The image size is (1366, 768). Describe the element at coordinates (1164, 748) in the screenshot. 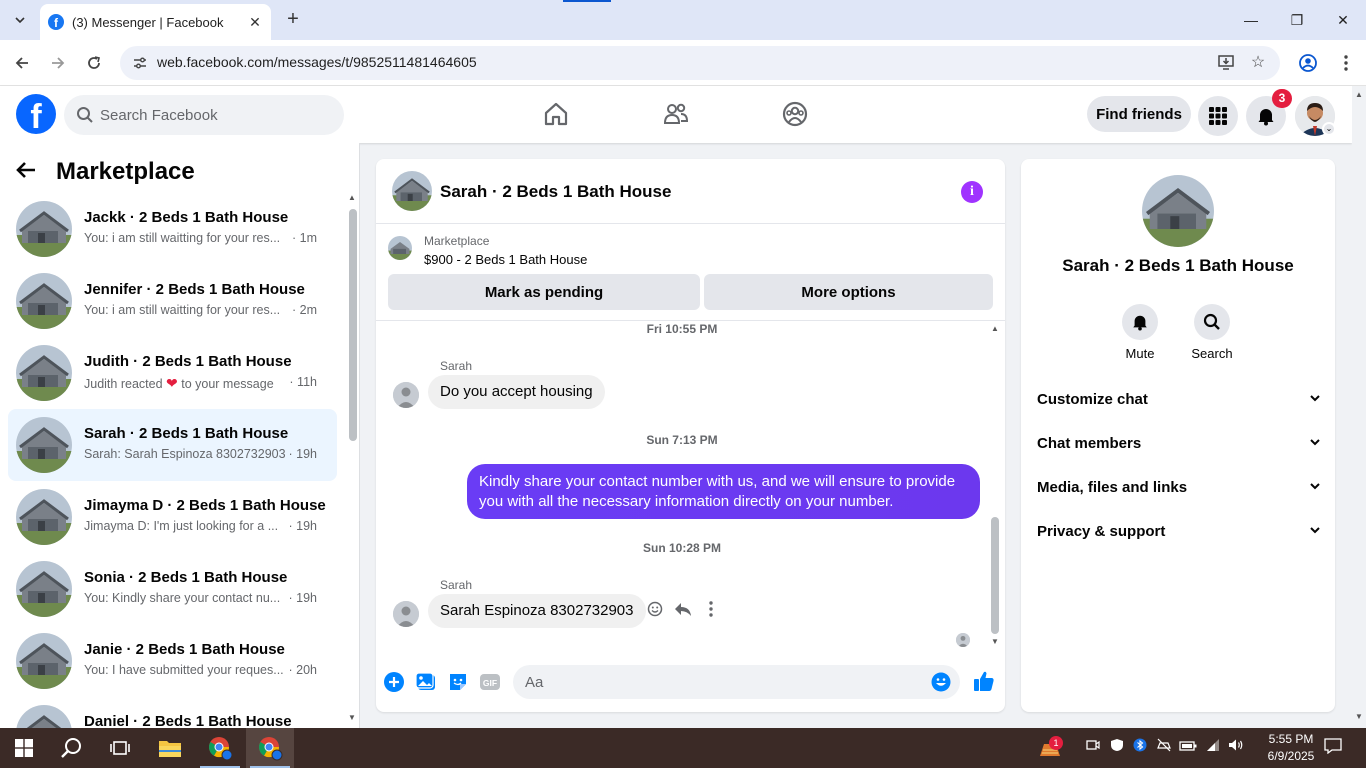

I see `network-offline-icon` at that location.